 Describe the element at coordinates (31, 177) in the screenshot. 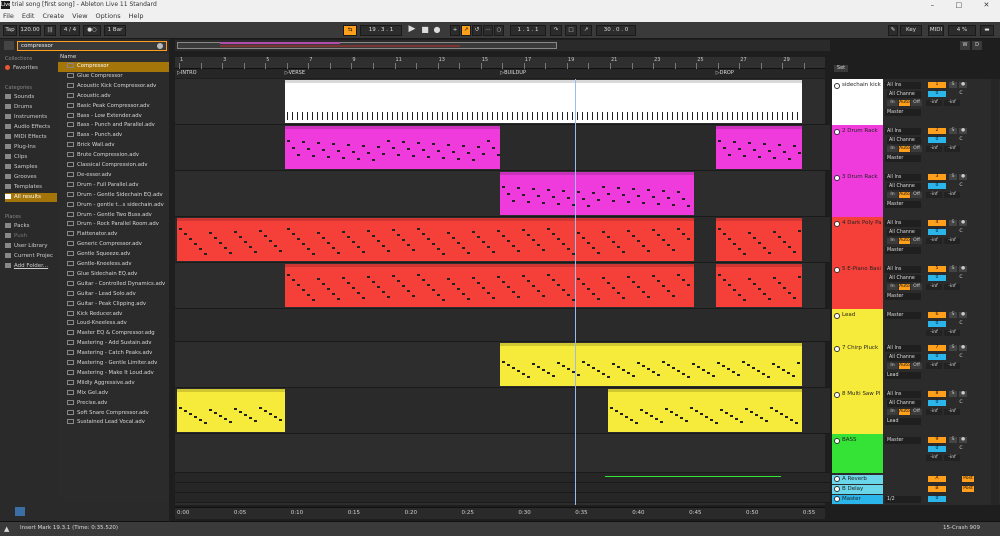

I see `sidebar-item-grooves: Grooves` at that location.